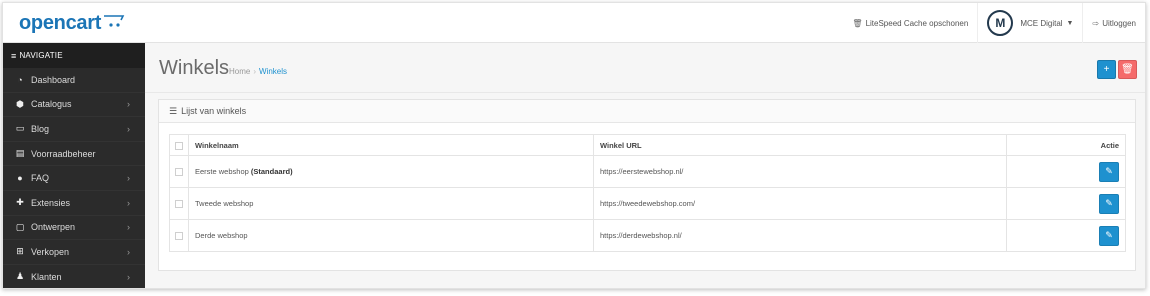 Image resolution: width=1150 pixels, height=296 pixels. Describe the element at coordinates (51, 104) in the screenshot. I see `sidebar-item-label: Catalogus` at that location.